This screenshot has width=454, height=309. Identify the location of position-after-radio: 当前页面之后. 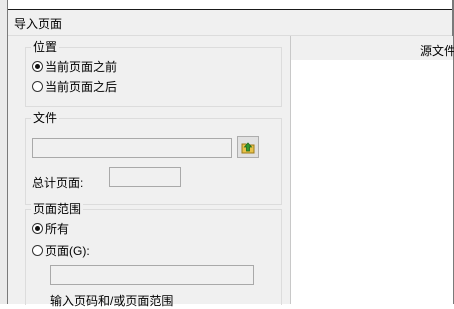
(74, 86).